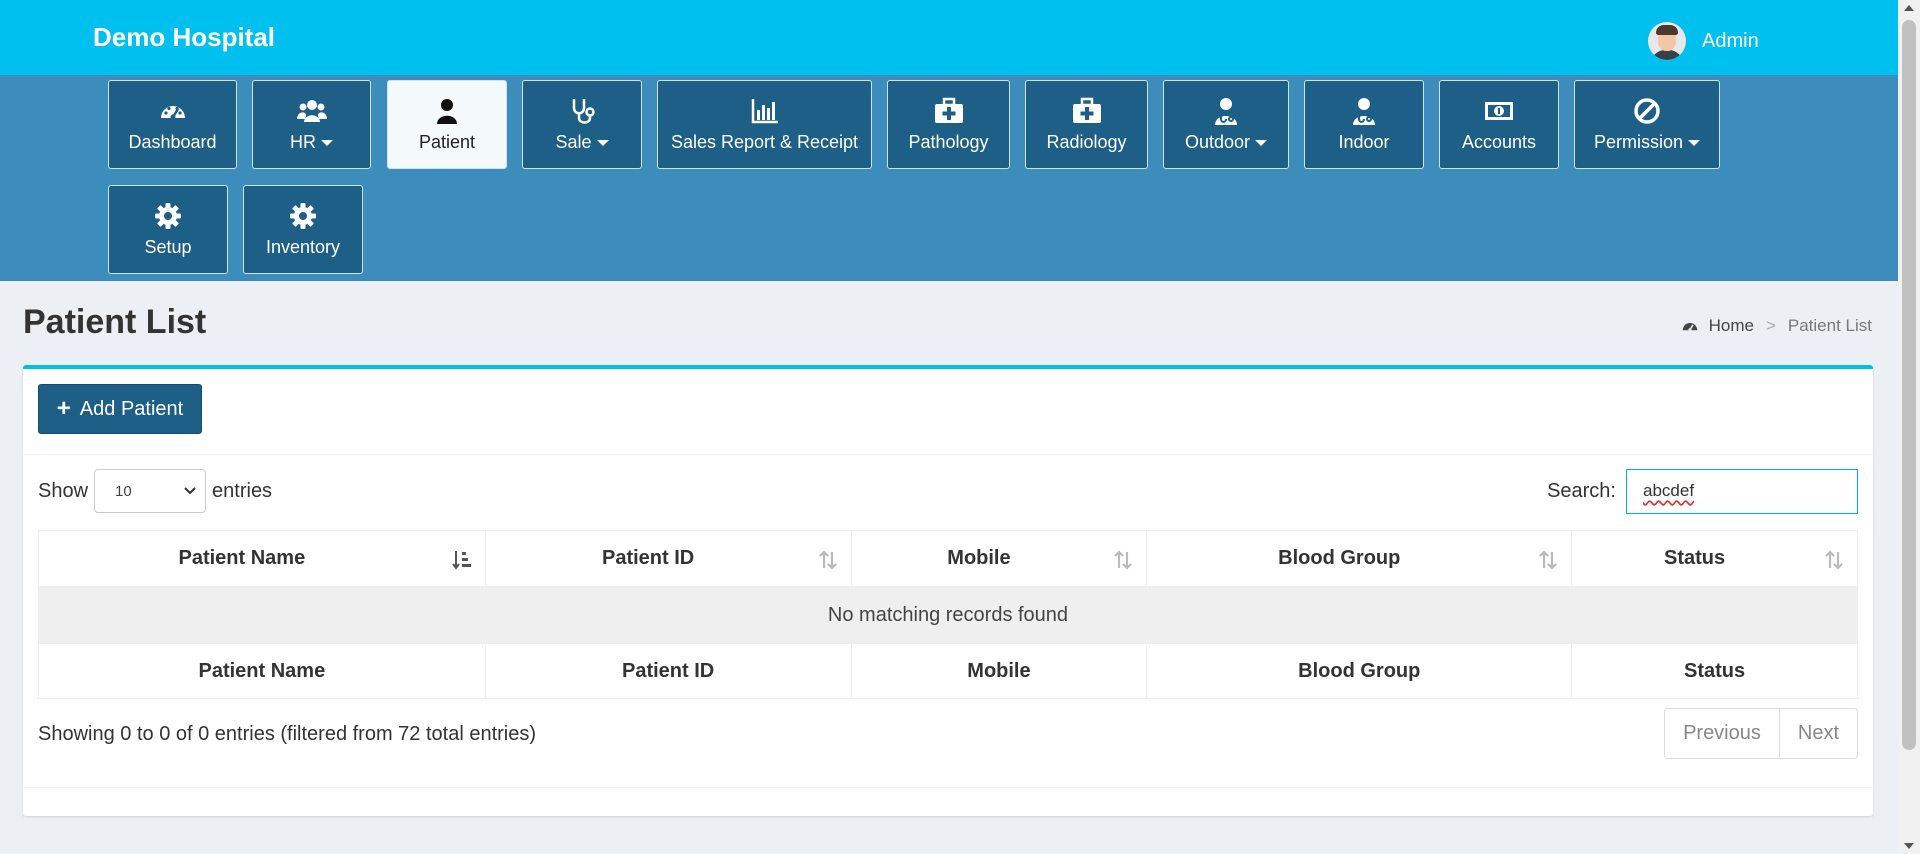 This screenshot has height=854, width=1920. I want to click on table-row: No matching records found, so click(948, 615).